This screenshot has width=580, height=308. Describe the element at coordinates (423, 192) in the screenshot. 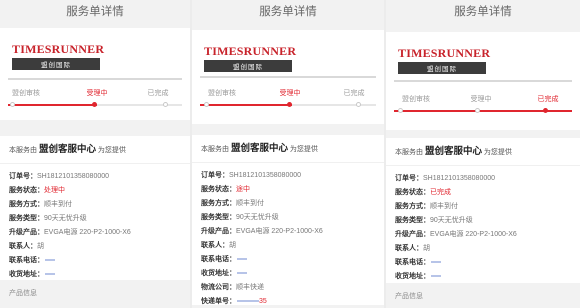

I see `status-row: 服务状态：已完成` at that location.